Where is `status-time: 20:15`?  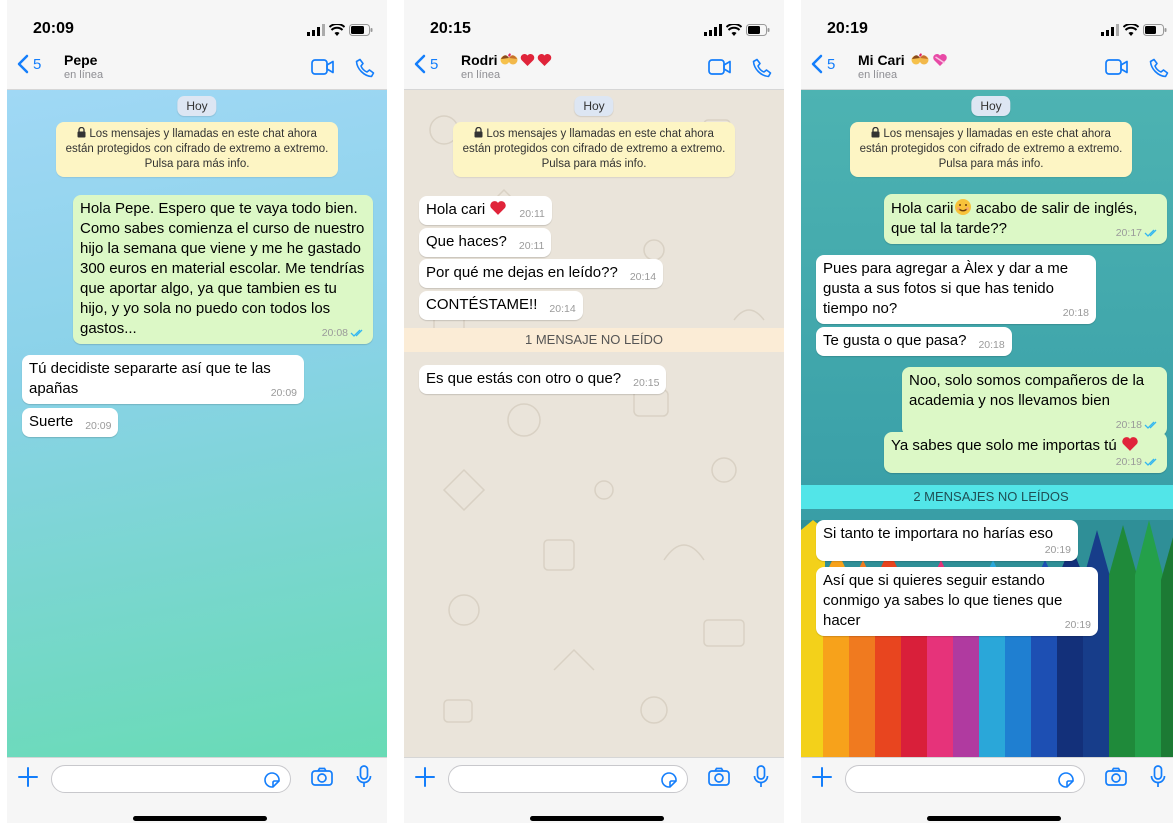
status-time: 20:15 is located at coordinates (450, 28).